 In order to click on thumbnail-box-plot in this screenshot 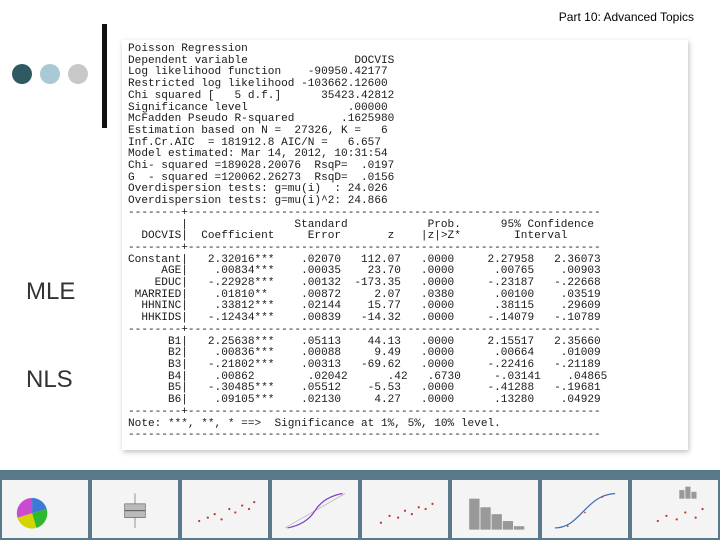, I will do `click(135, 509)`.